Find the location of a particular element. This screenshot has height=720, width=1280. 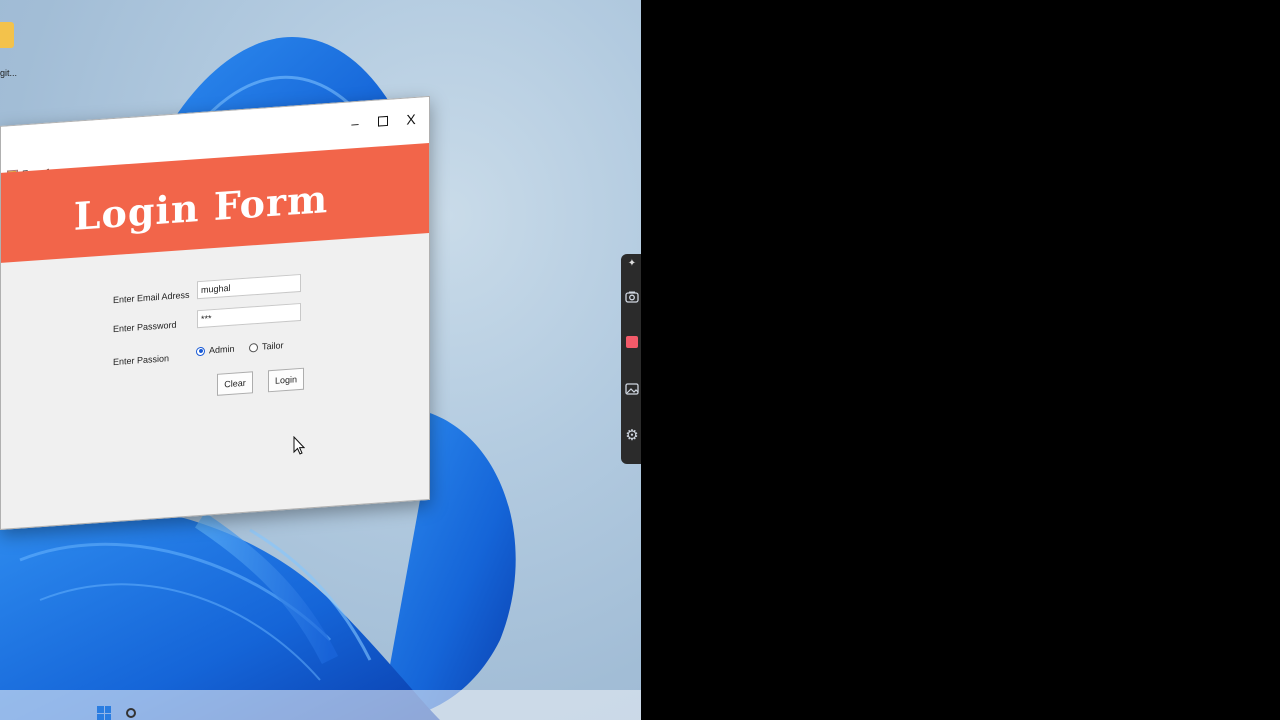

maximize-button is located at coordinates (383, 121).